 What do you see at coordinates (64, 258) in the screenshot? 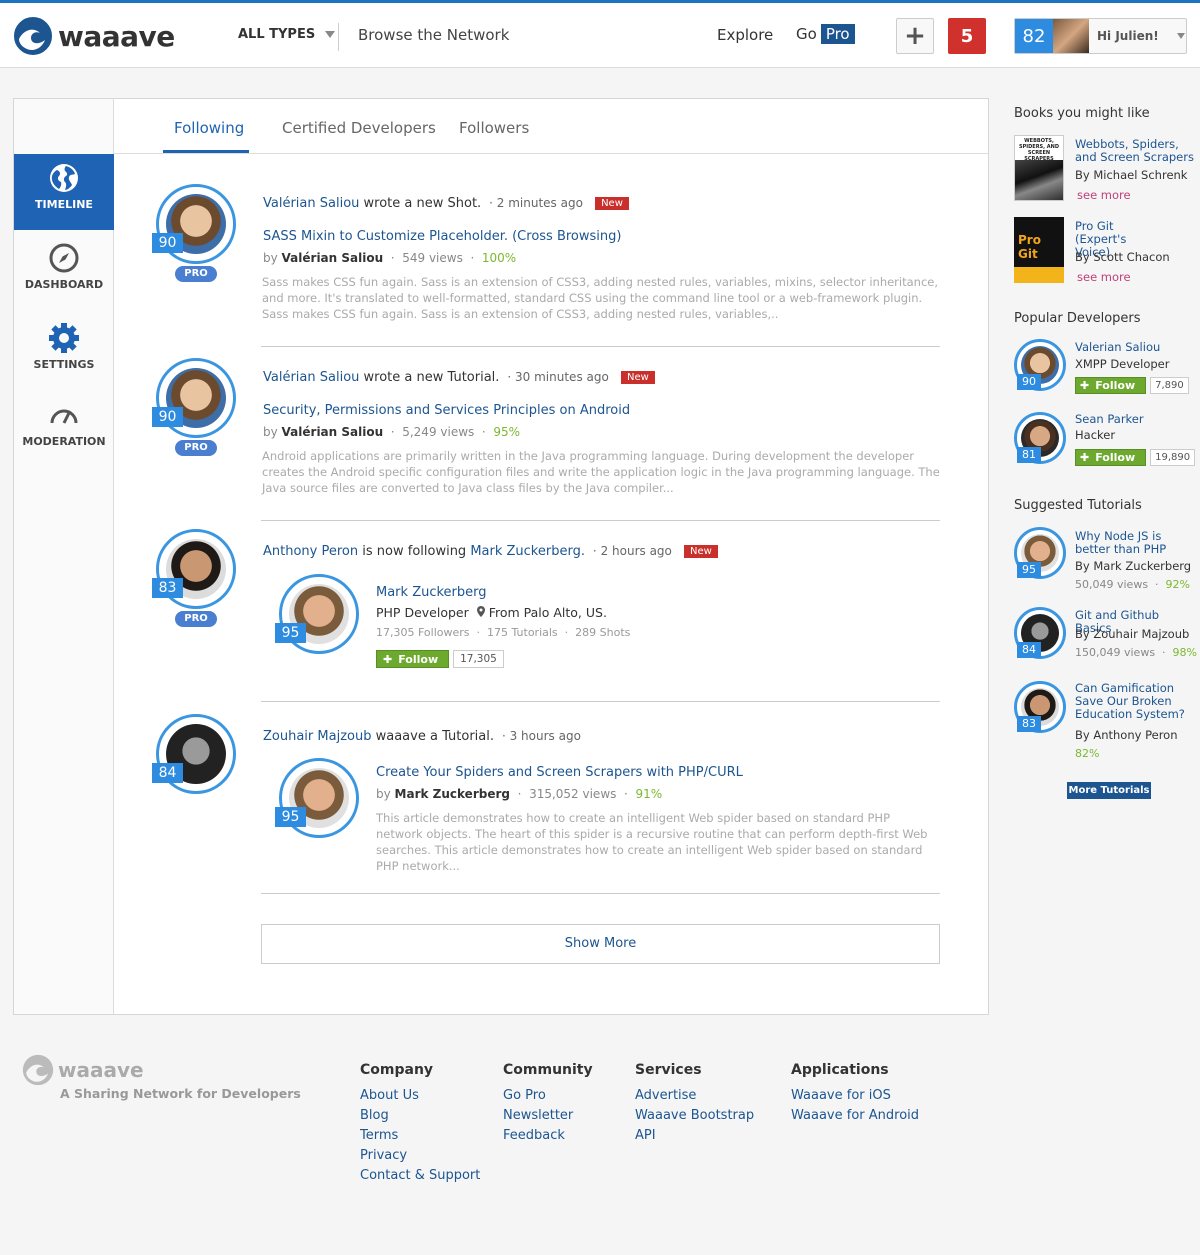
I see `compass-icon` at bounding box center [64, 258].